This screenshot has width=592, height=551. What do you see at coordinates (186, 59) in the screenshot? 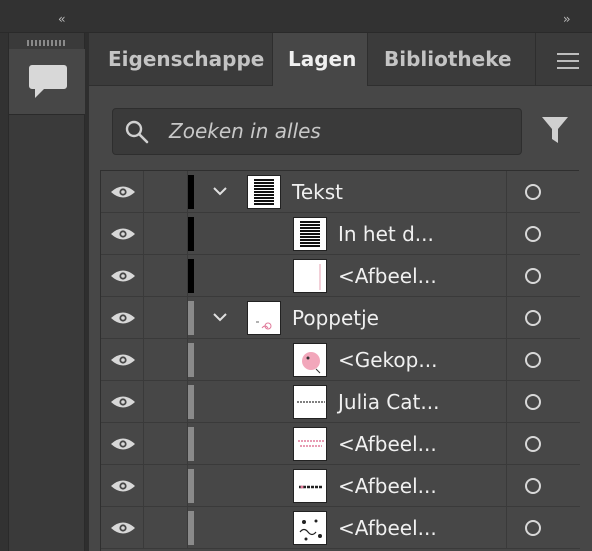
I see `tab-eigenschappen: Eigenschappen` at bounding box center [186, 59].